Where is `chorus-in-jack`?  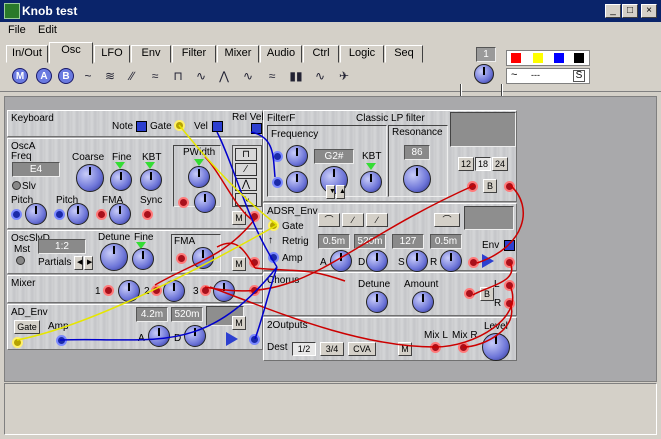
chorus-in-jack is located at coordinates (469, 293).